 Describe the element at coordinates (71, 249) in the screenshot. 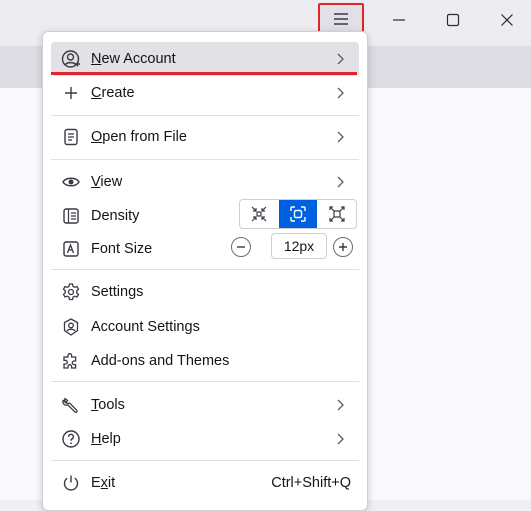

I see `font-size-icon` at that location.